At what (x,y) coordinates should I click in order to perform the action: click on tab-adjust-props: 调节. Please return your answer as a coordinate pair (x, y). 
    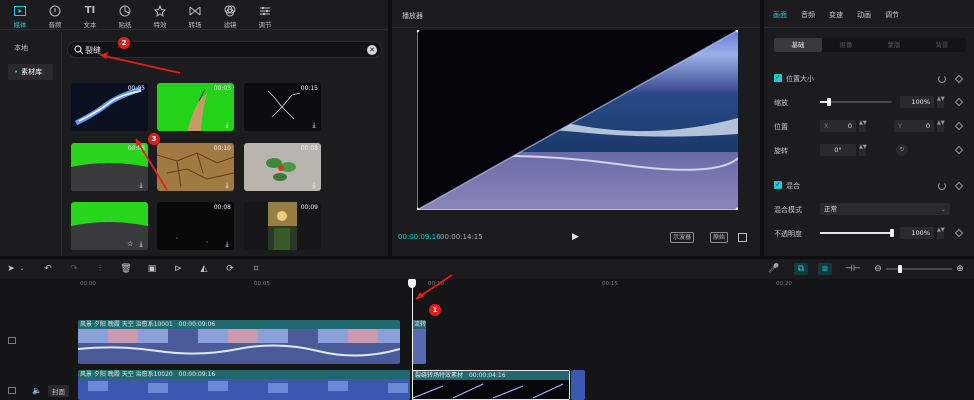
    Looking at the image, I should click on (892, 13).